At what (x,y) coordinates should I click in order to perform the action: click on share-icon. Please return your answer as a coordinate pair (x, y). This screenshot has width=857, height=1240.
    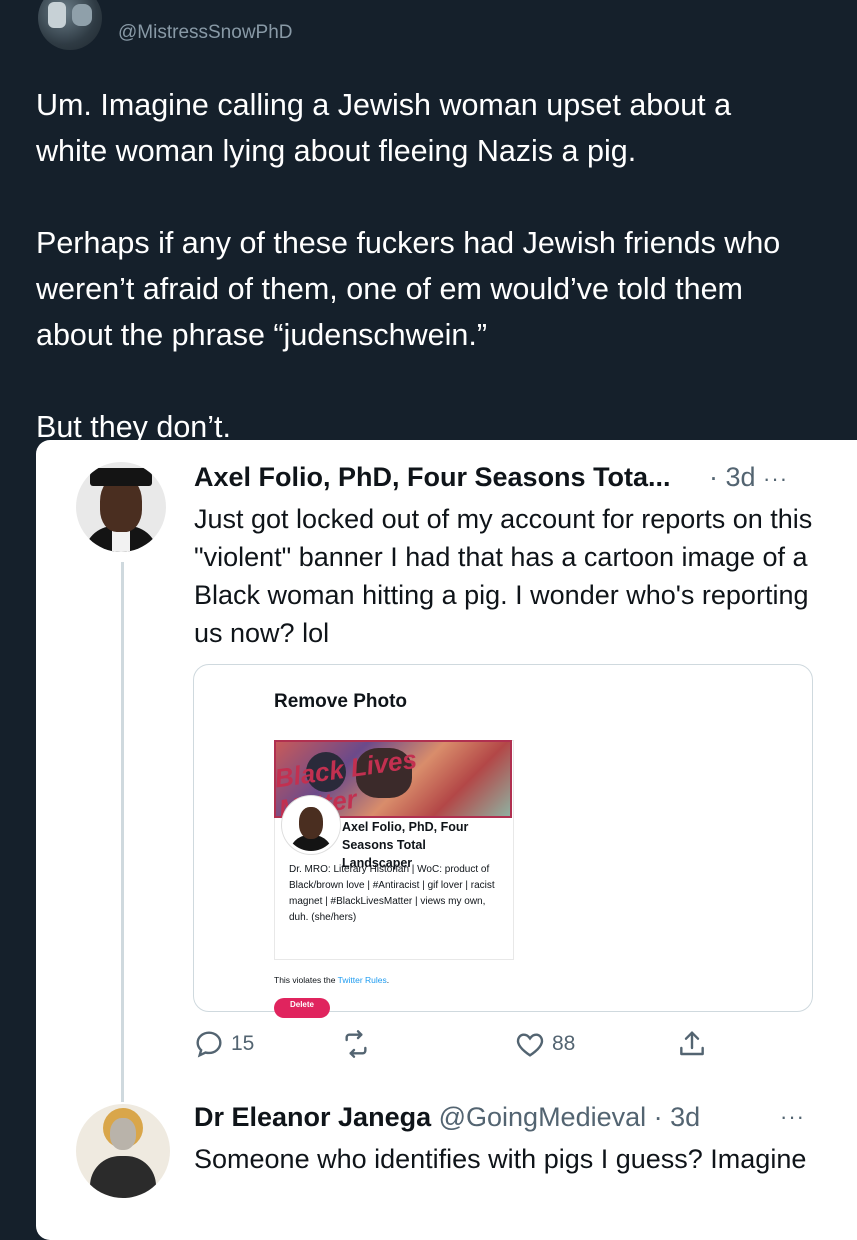
    Looking at the image, I should click on (692, 1043).